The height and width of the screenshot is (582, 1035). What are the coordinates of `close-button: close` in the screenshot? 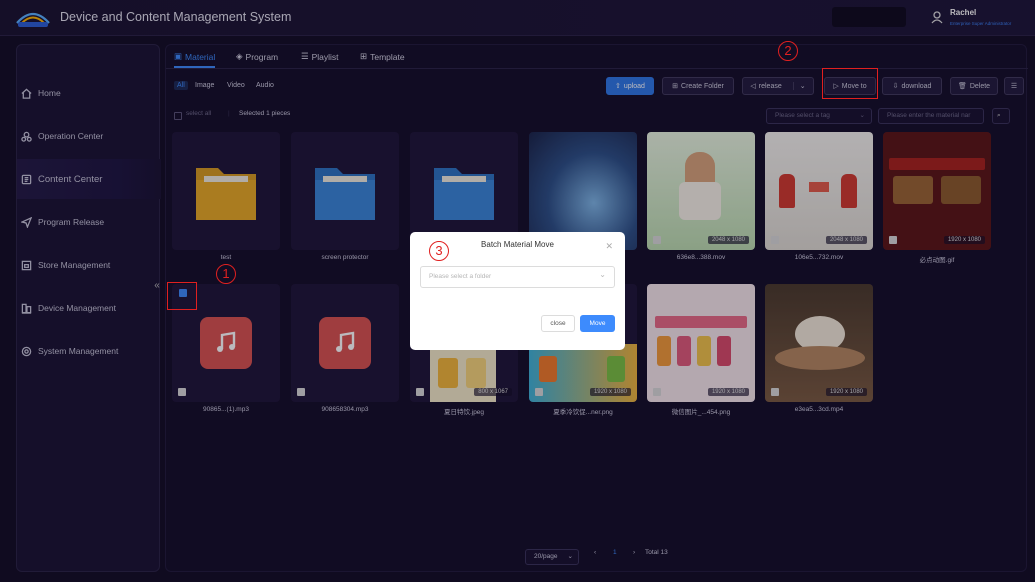 It's located at (558, 323).